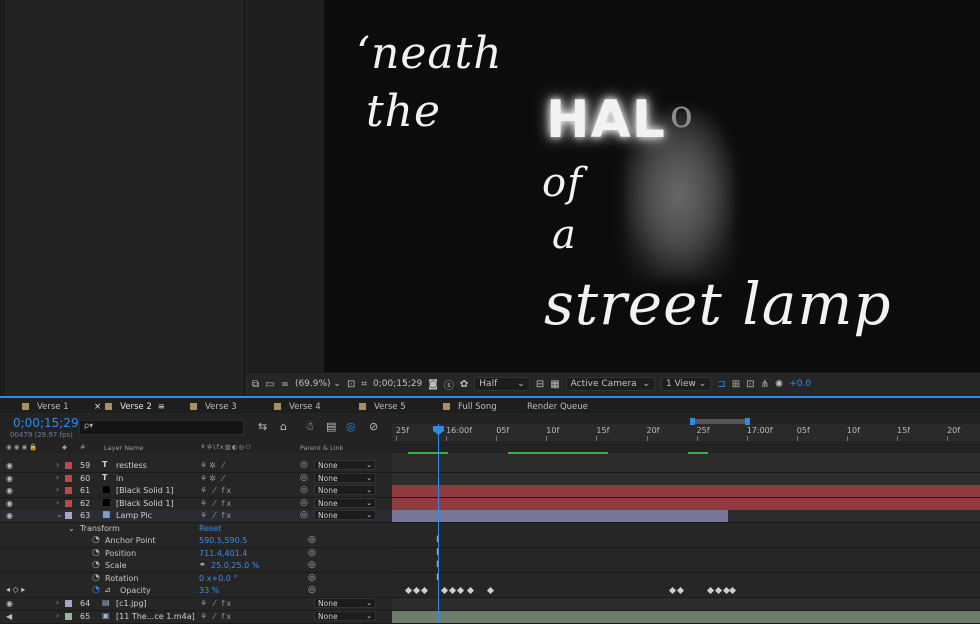  Describe the element at coordinates (196, 491) in the screenshot. I see `layer-row: ◉ › 61 ■ [Black Solid 1] ⚘ ⁄ fx None ⌄ ◎` at that location.